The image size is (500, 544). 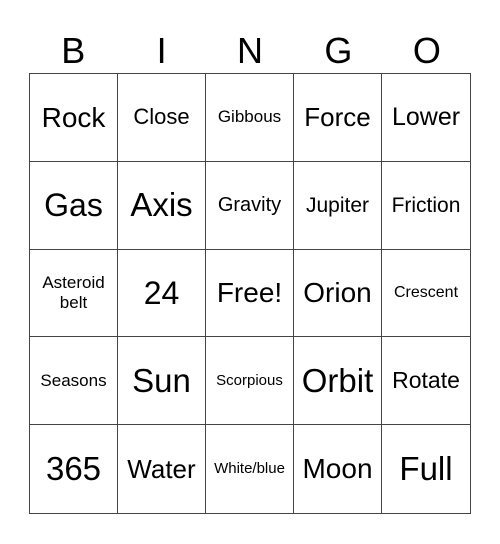 I want to click on bingo-cell: Gibbous, so click(x=250, y=118).